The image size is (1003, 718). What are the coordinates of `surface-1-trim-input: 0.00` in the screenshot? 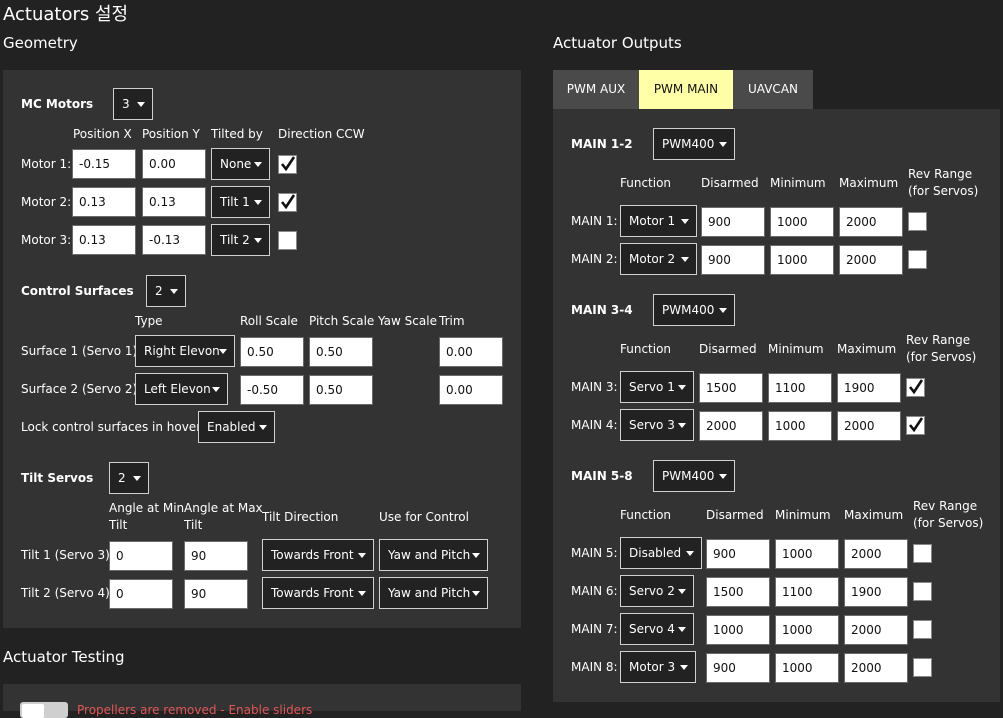 It's located at (471, 352).